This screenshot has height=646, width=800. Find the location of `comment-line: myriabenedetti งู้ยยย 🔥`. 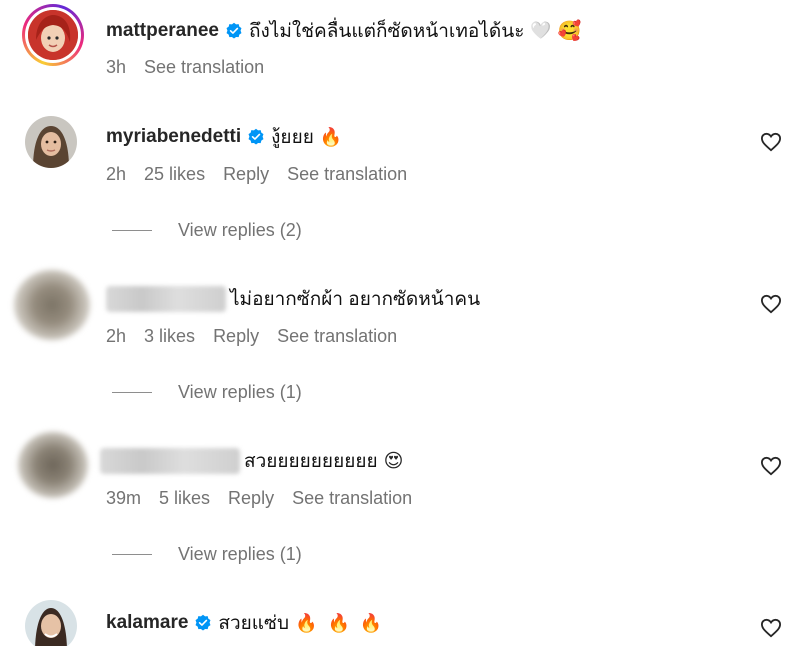

comment-line: myriabenedetti งู้ยยย 🔥 is located at coordinates (224, 137).